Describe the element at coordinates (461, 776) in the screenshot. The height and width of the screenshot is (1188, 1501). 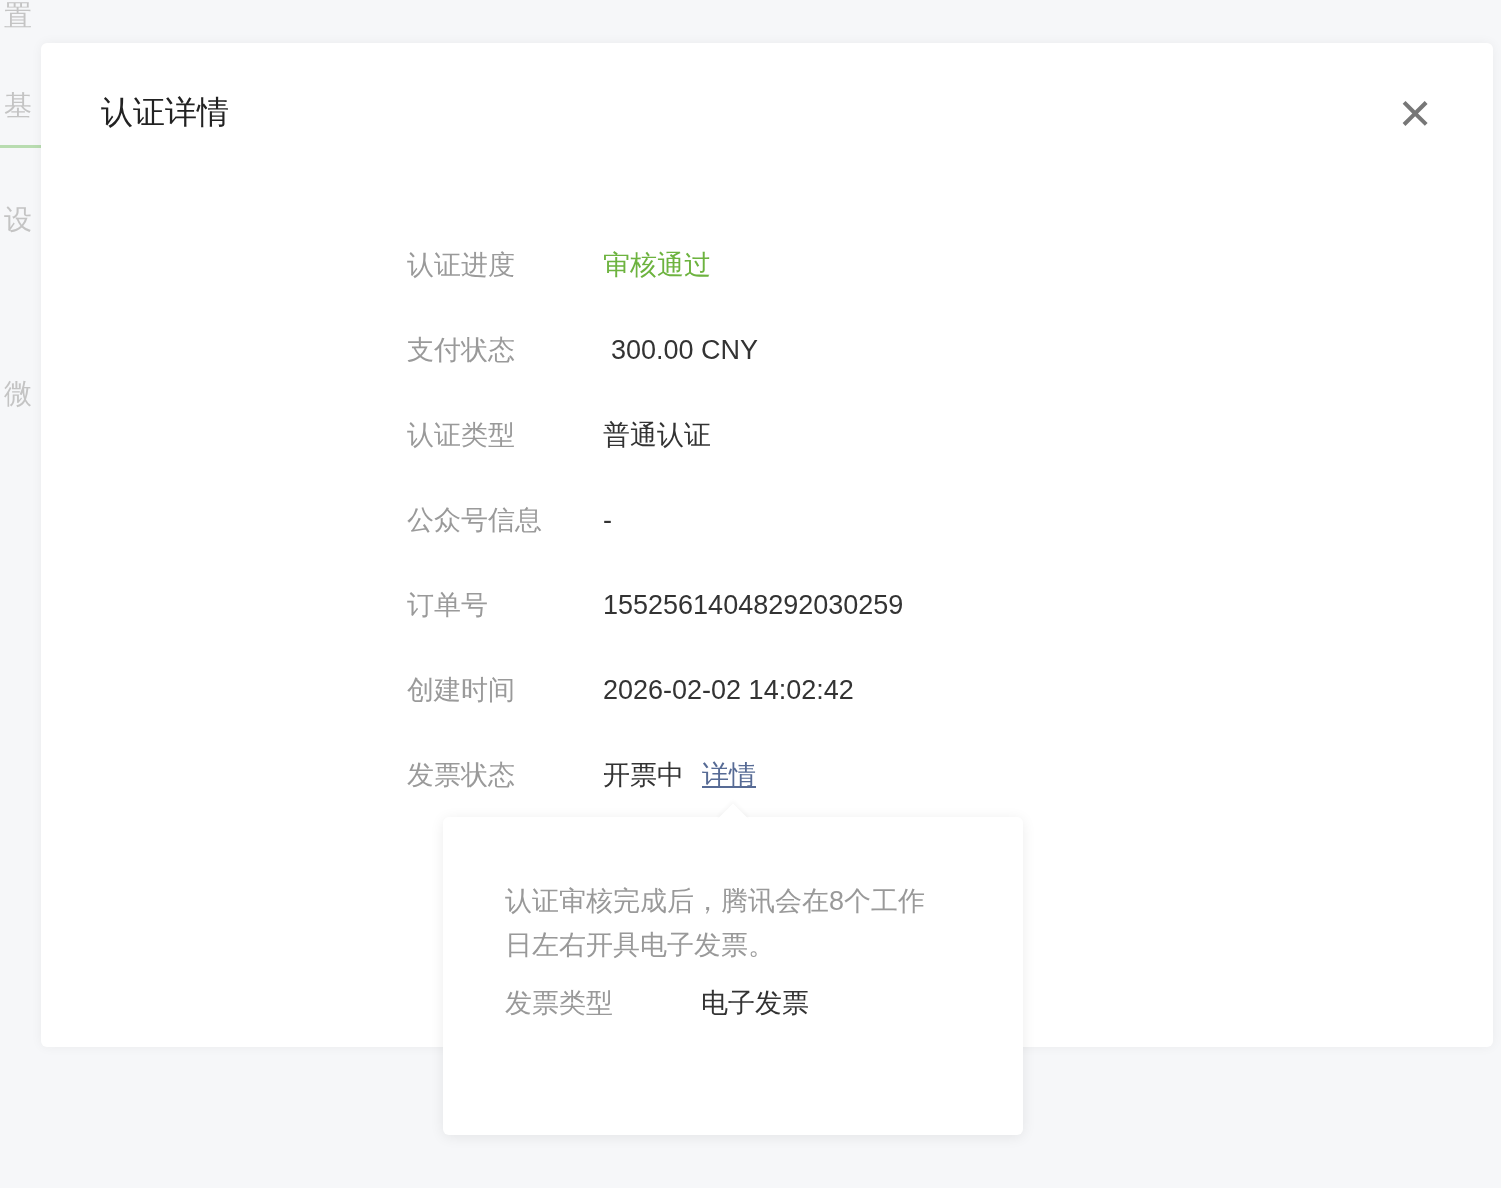
I see `field-label: 发票状态` at that location.